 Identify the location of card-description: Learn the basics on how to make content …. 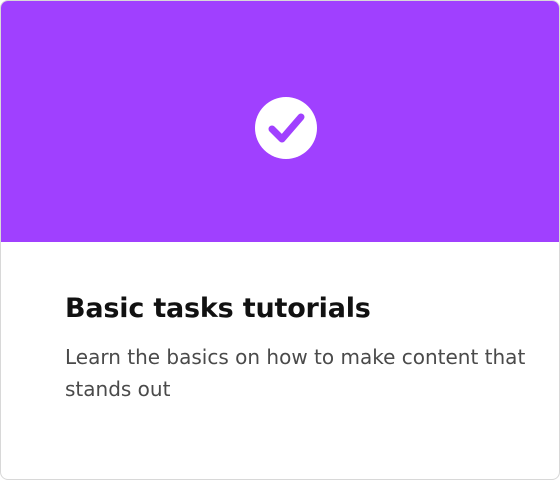
(295, 373).